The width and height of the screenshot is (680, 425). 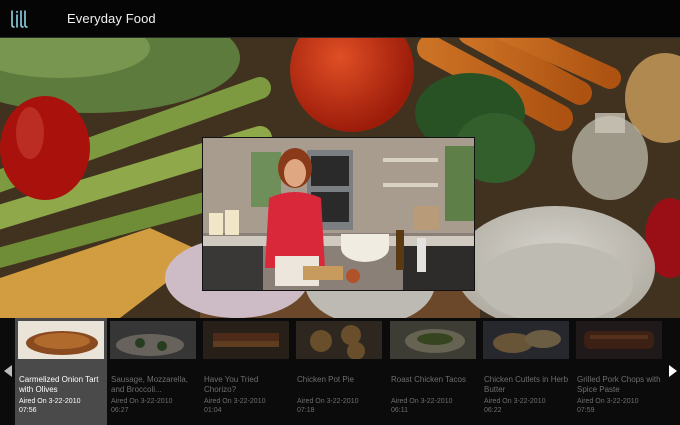 I want to click on title-bar: Everyday Food, so click(x=340, y=19).